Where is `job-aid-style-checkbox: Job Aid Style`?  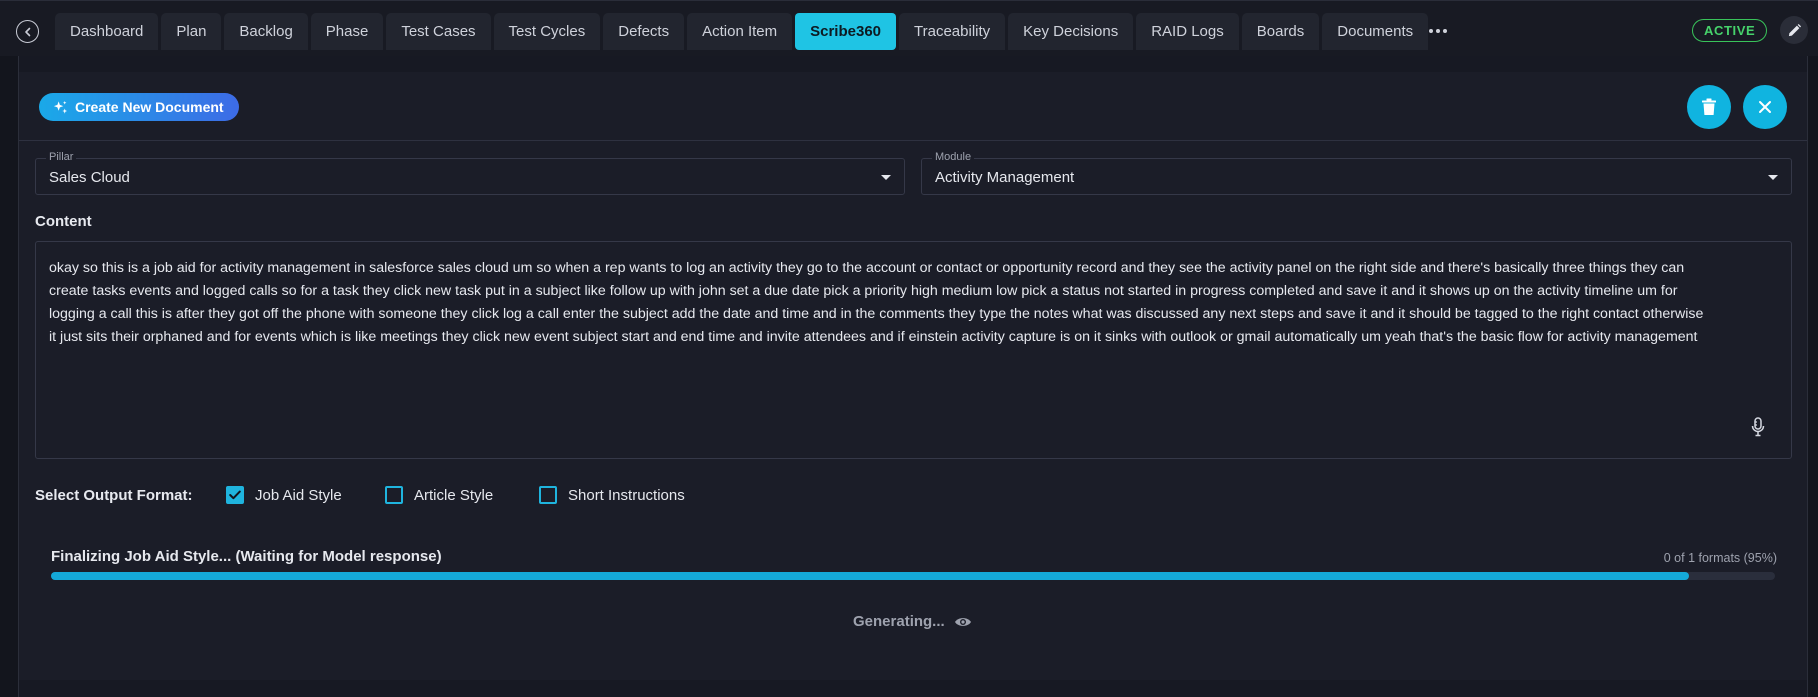 job-aid-style-checkbox: Job Aid Style is located at coordinates (284, 495).